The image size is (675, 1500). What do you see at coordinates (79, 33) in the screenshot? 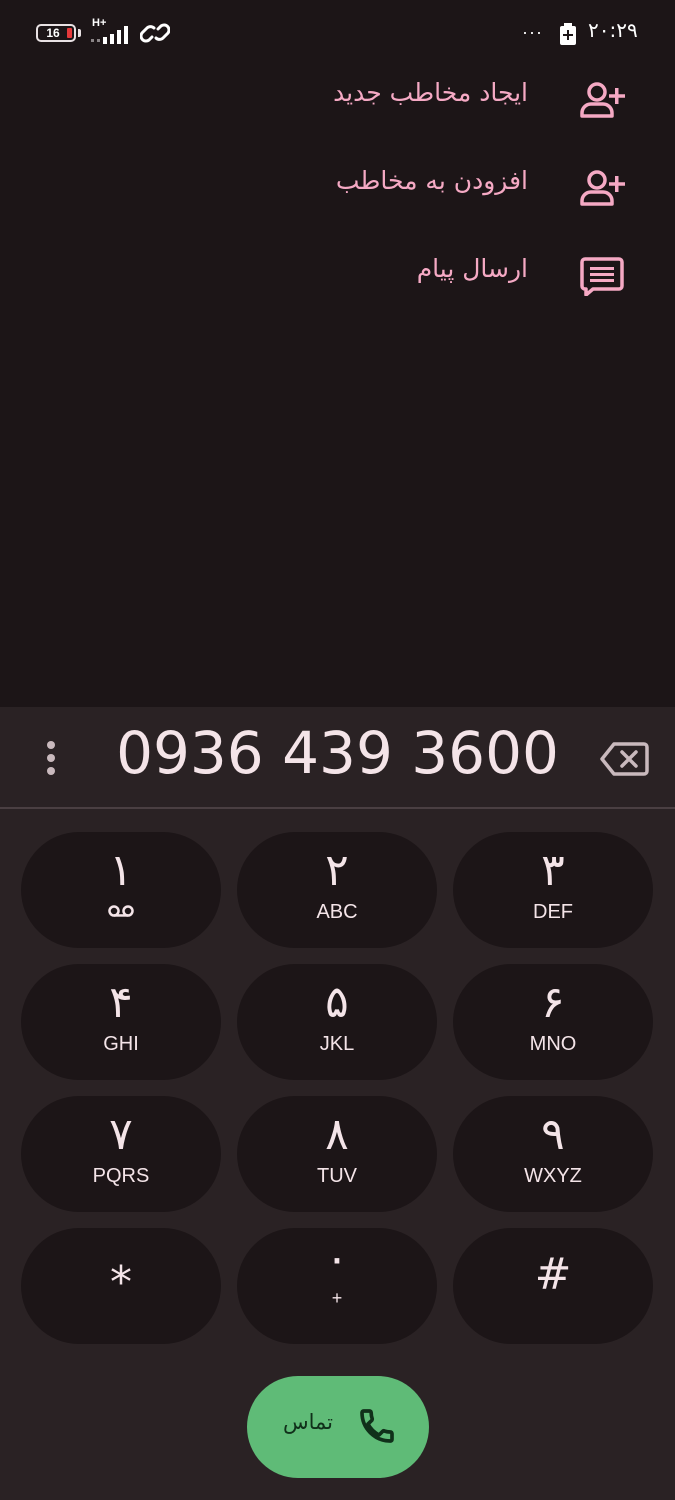
I see `battery-cap` at bounding box center [79, 33].